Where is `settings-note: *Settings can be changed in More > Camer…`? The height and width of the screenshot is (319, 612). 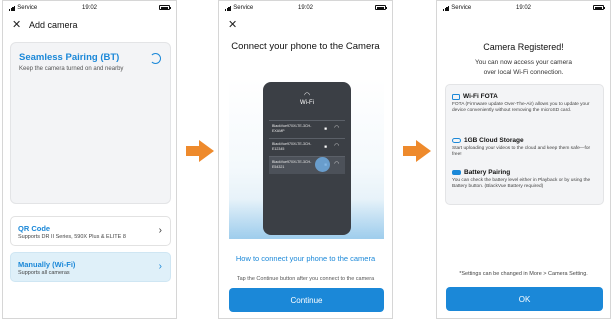 settings-note: *Settings can be changed in More > Camer… is located at coordinates (523, 274).